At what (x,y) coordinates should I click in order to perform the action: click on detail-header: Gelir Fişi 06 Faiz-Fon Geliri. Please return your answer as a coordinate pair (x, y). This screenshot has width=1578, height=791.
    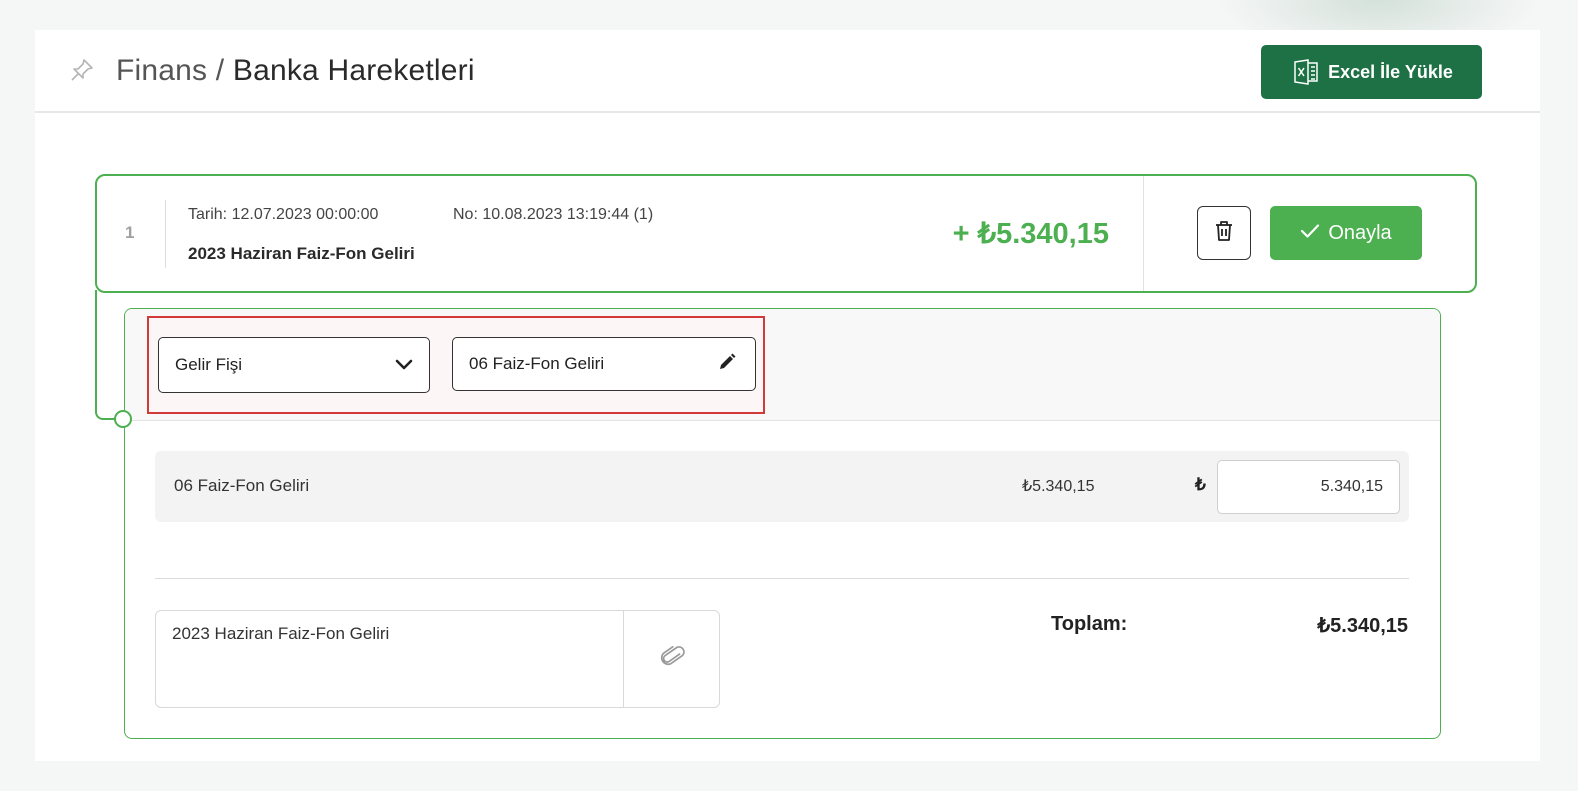
    Looking at the image, I should click on (782, 365).